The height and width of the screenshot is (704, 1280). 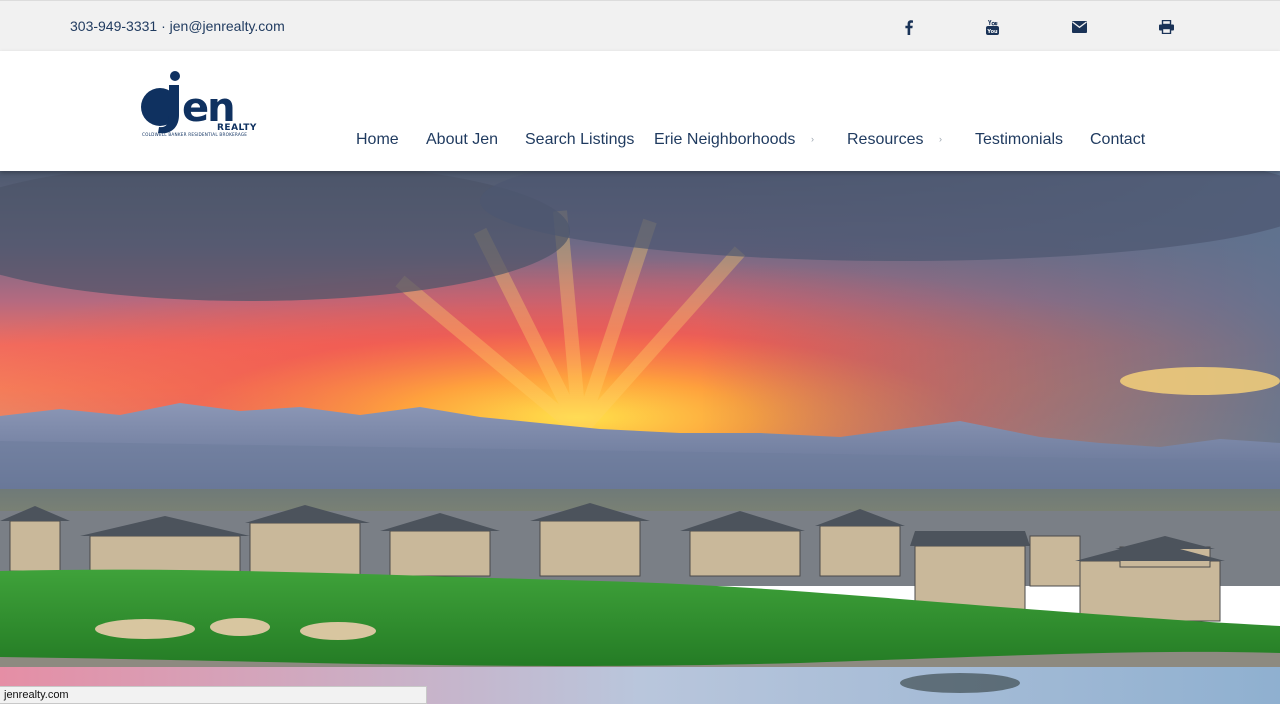 What do you see at coordinates (1166, 27) in the screenshot?
I see `print-icon` at bounding box center [1166, 27].